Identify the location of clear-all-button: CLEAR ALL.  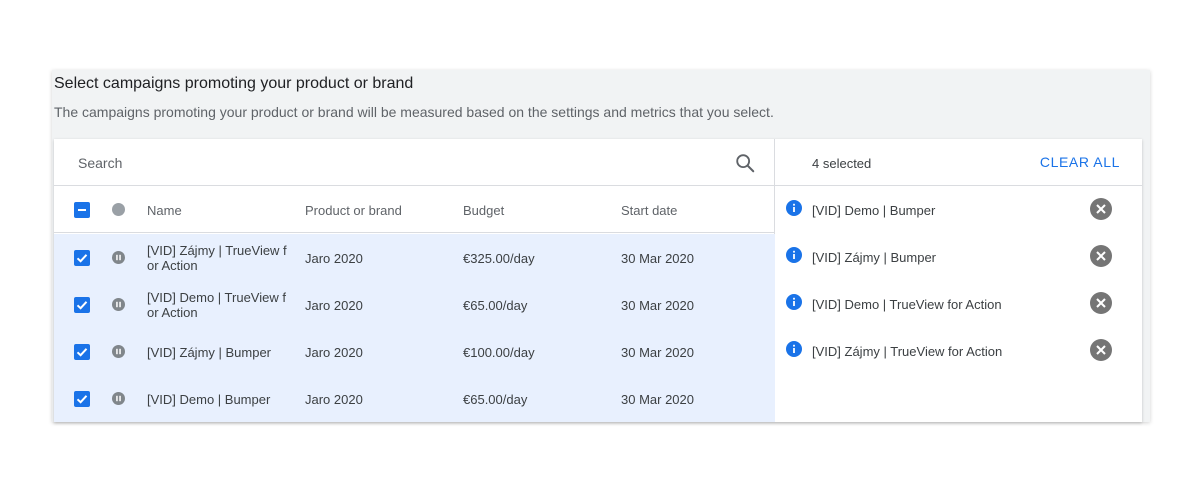
(1080, 162).